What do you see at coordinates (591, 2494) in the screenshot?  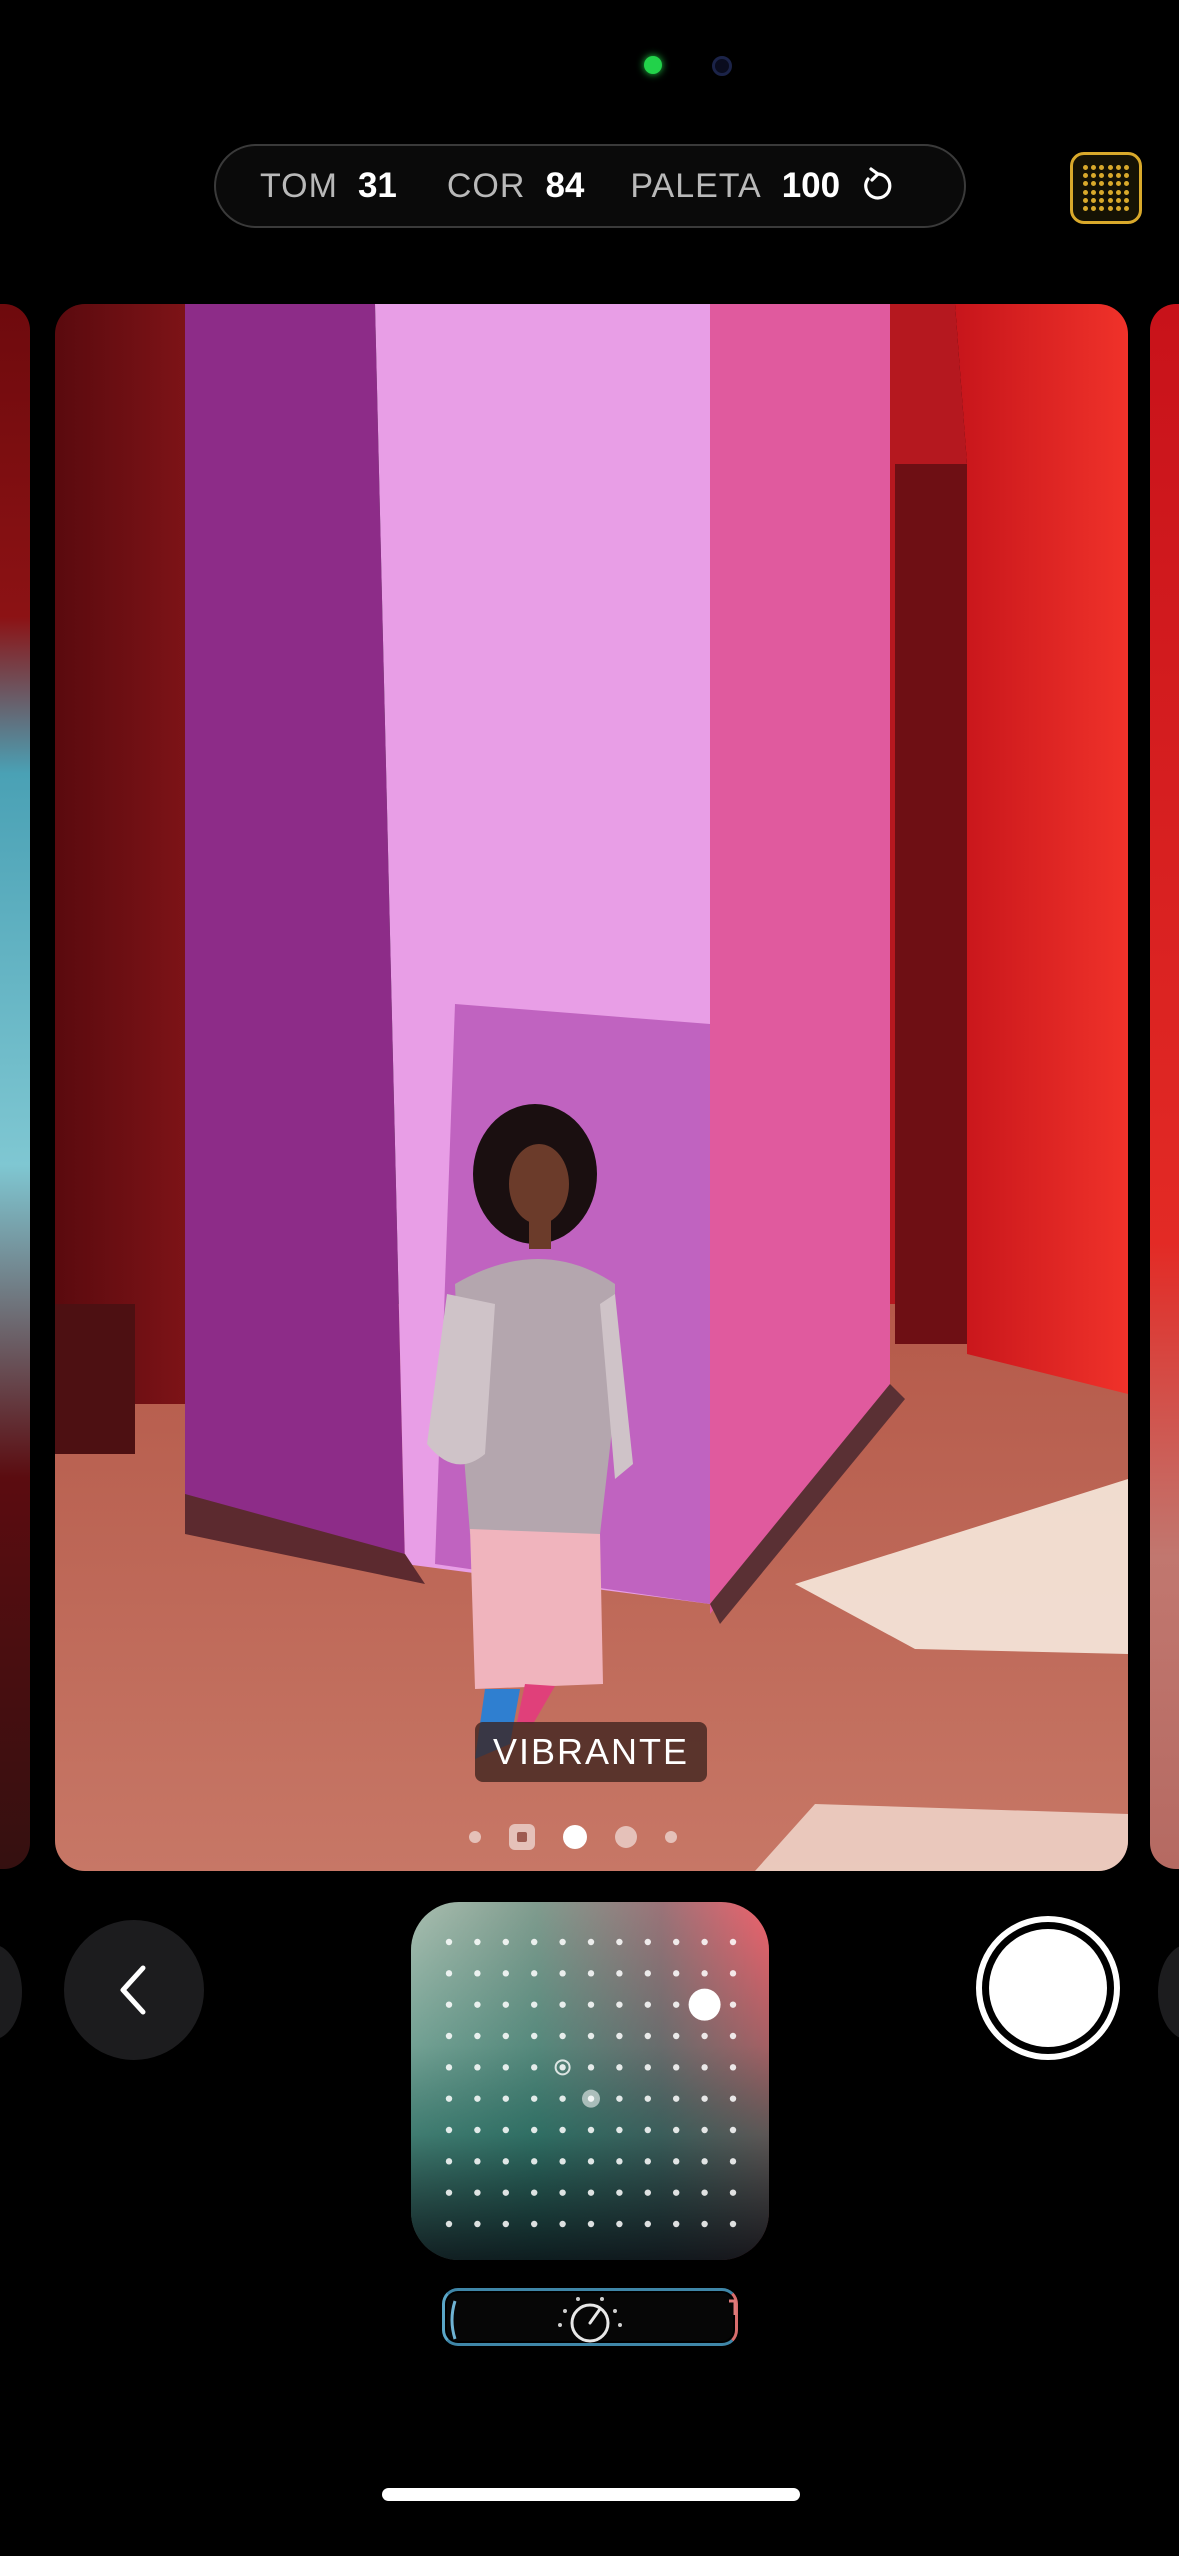 I see `home-indicator` at bounding box center [591, 2494].